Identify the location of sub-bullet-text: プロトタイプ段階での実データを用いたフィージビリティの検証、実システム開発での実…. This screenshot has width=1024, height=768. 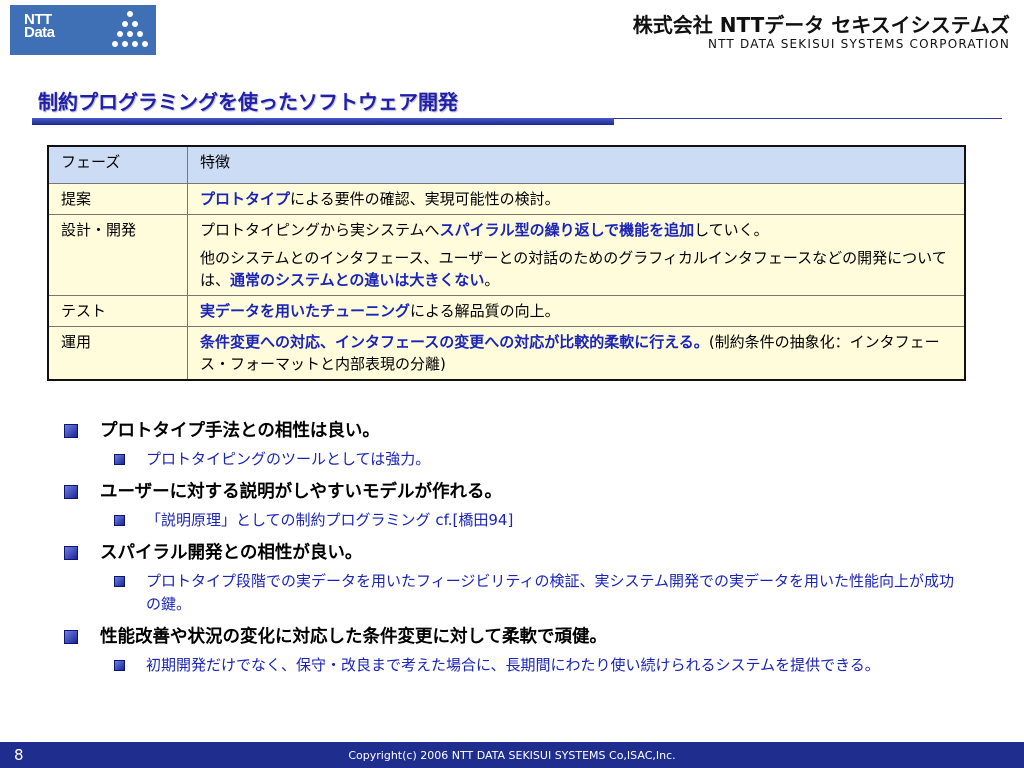
(550, 592).